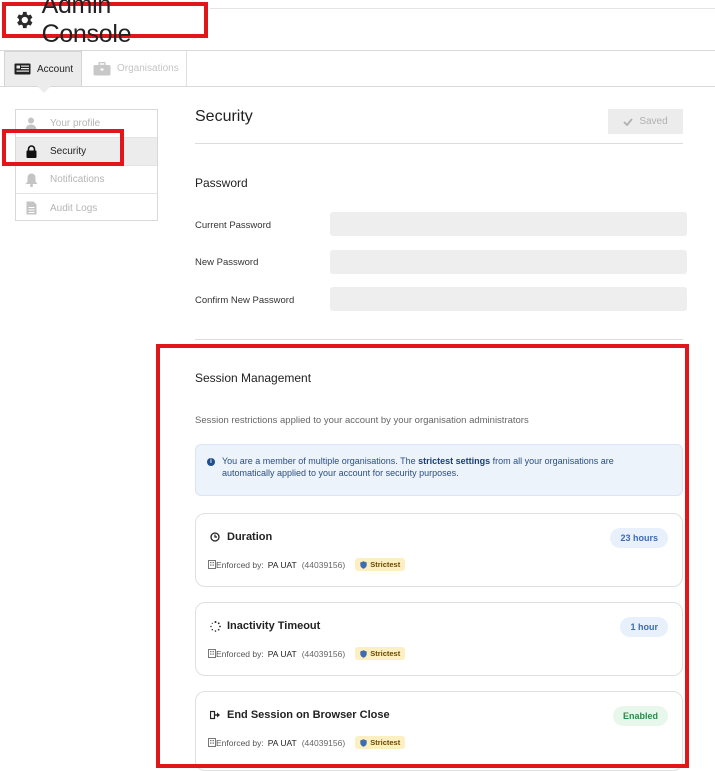  What do you see at coordinates (653, 121) in the screenshot?
I see `saved-button-label: Saved` at bounding box center [653, 121].